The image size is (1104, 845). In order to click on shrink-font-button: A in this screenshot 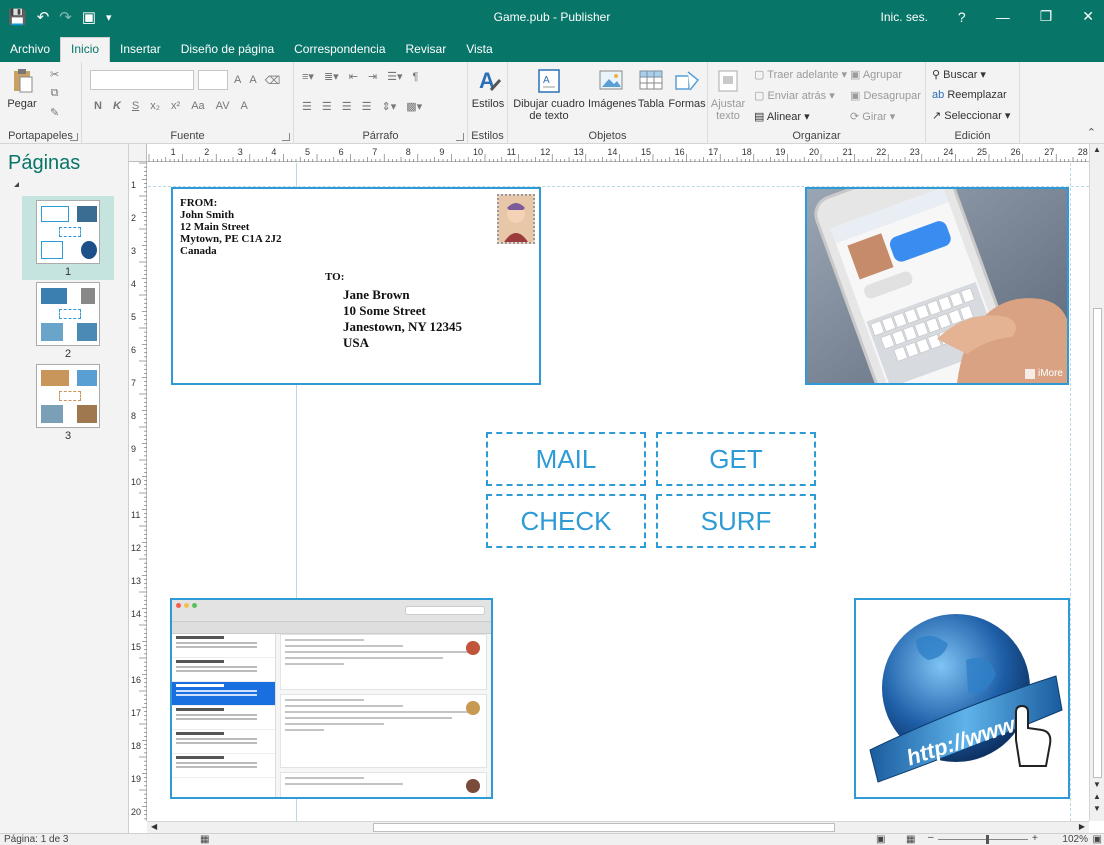, I will do `click(252, 80)`.